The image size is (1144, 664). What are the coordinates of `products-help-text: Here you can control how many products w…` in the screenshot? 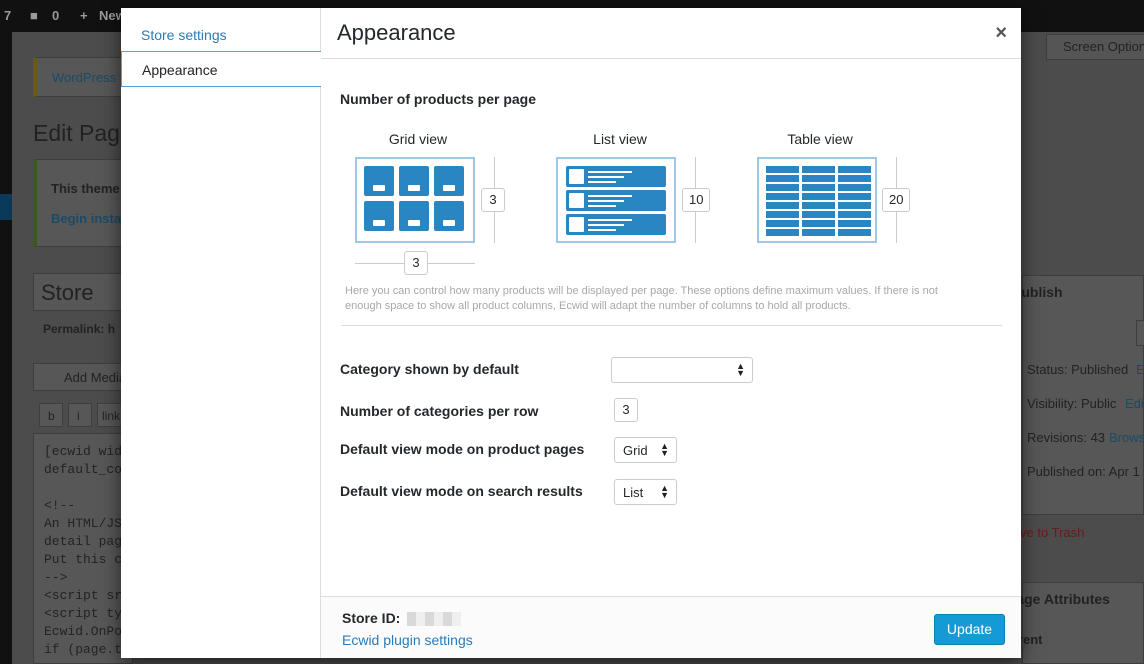 It's located at (641, 298).